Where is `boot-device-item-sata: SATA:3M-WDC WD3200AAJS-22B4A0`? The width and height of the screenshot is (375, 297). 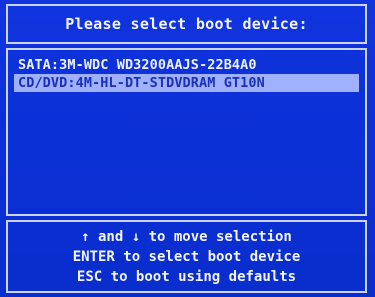
boot-device-item-sata: SATA:3M-WDC WD3200AAJS-22B4A0 is located at coordinates (186, 65).